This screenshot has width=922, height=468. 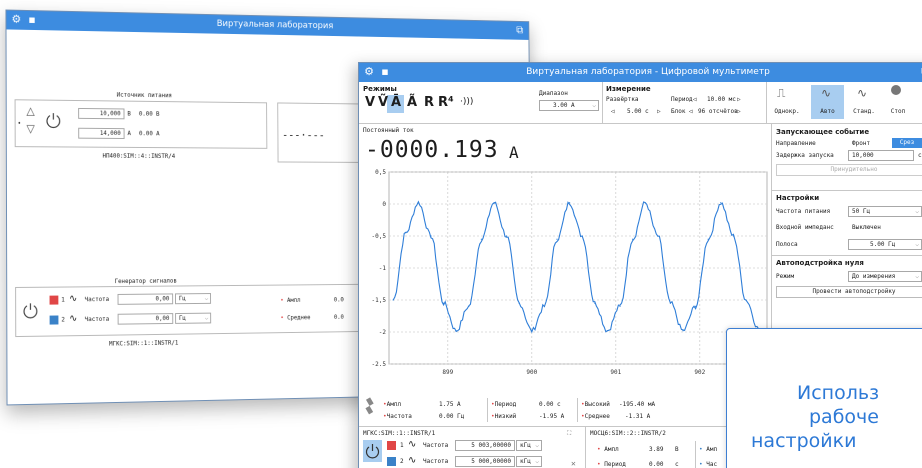 What do you see at coordinates (30, 110) in the screenshot?
I see `arrow-up-icon: △` at bounding box center [30, 110].